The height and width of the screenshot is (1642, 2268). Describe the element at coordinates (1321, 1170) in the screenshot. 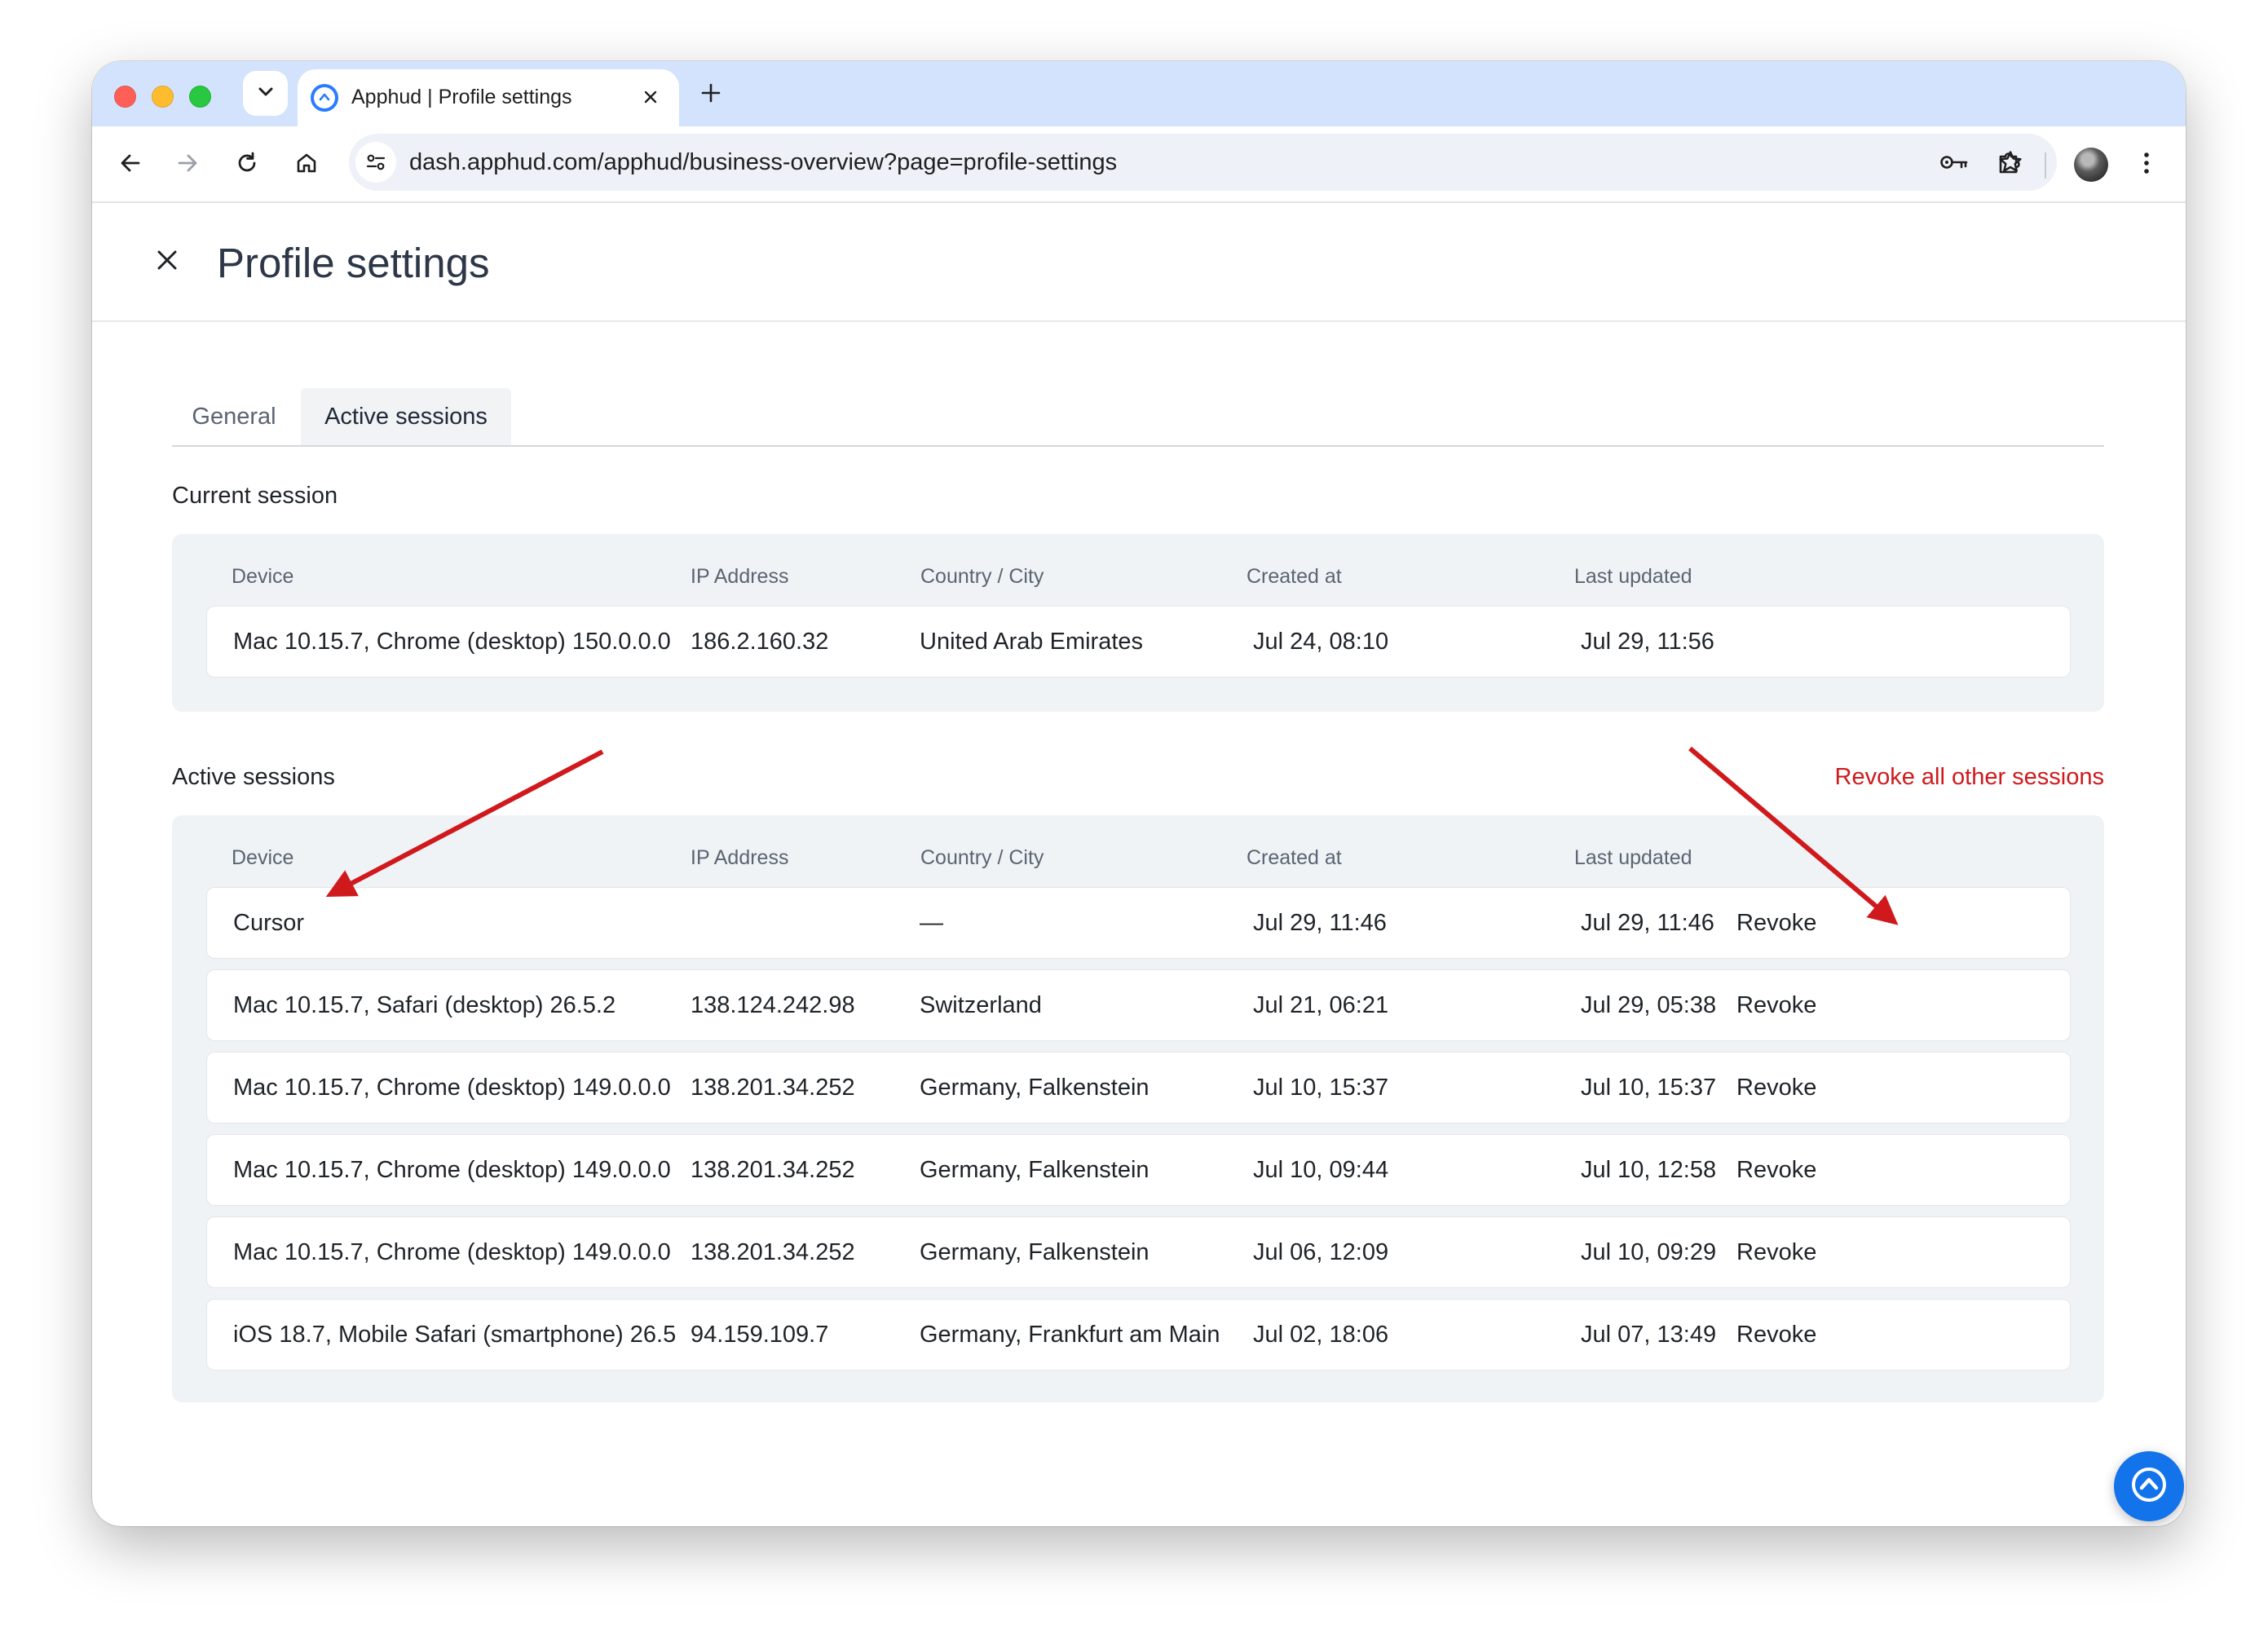

I see `created-cell: Jul 10, 09:44` at that location.